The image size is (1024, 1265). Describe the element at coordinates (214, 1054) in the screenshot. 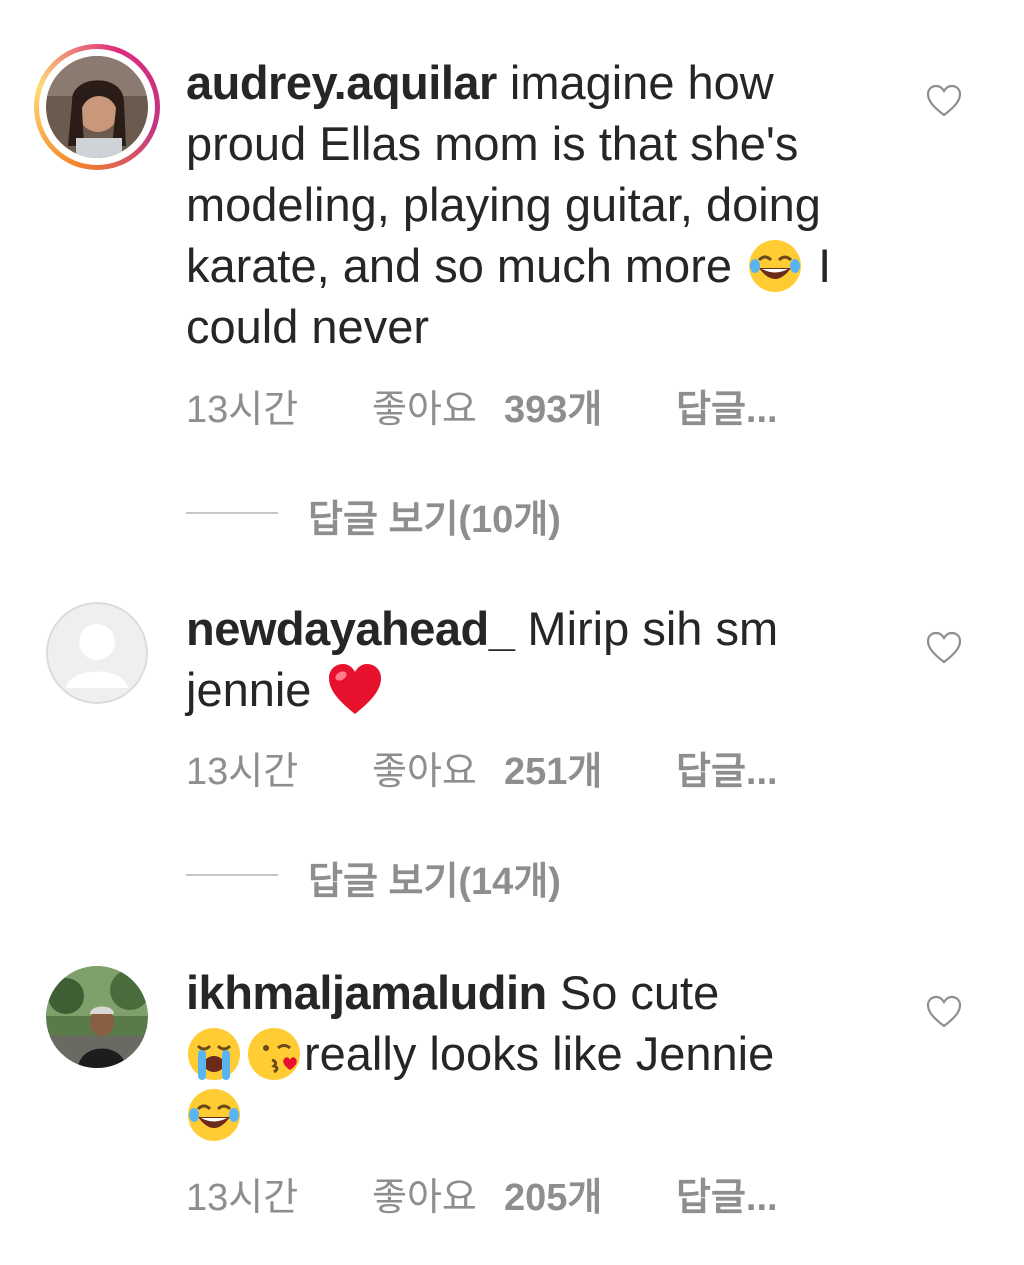

I see `loudly-crying-emoji-icon` at that location.